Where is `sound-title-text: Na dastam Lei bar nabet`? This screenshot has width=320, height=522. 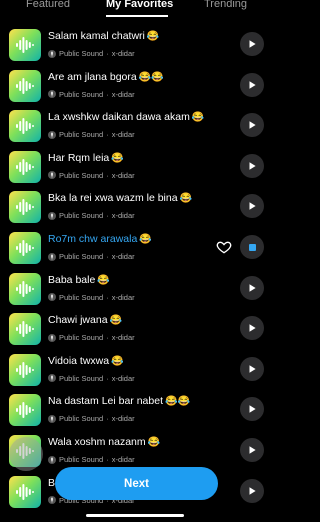
sound-title-text: Na dastam Lei bar nabet is located at coordinates (105, 401).